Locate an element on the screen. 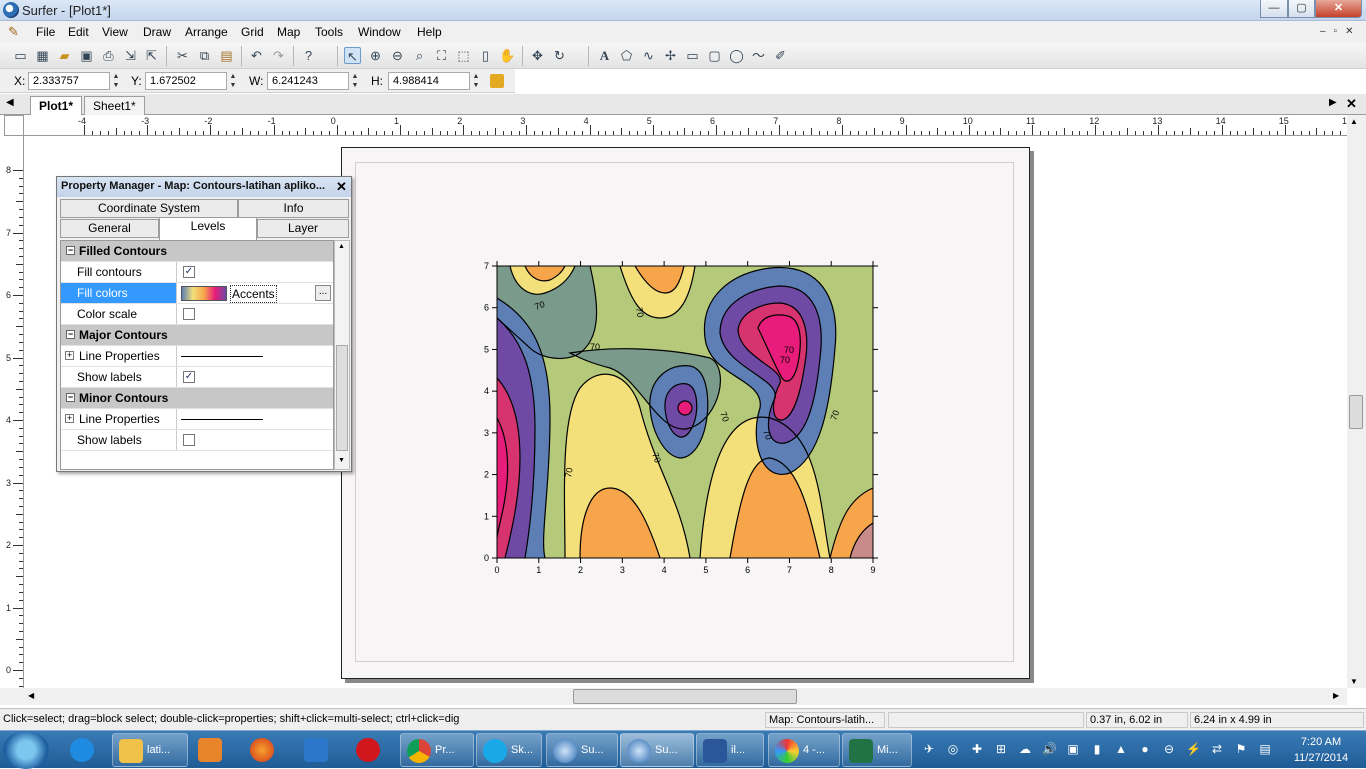  tray-flag-icon: ⚑ is located at coordinates (1241, 749).